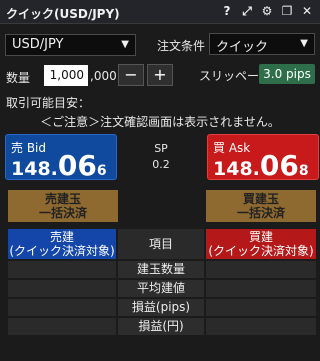  Describe the element at coordinates (161, 148) in the screenshot. I see `spread-label: SP` at that location.